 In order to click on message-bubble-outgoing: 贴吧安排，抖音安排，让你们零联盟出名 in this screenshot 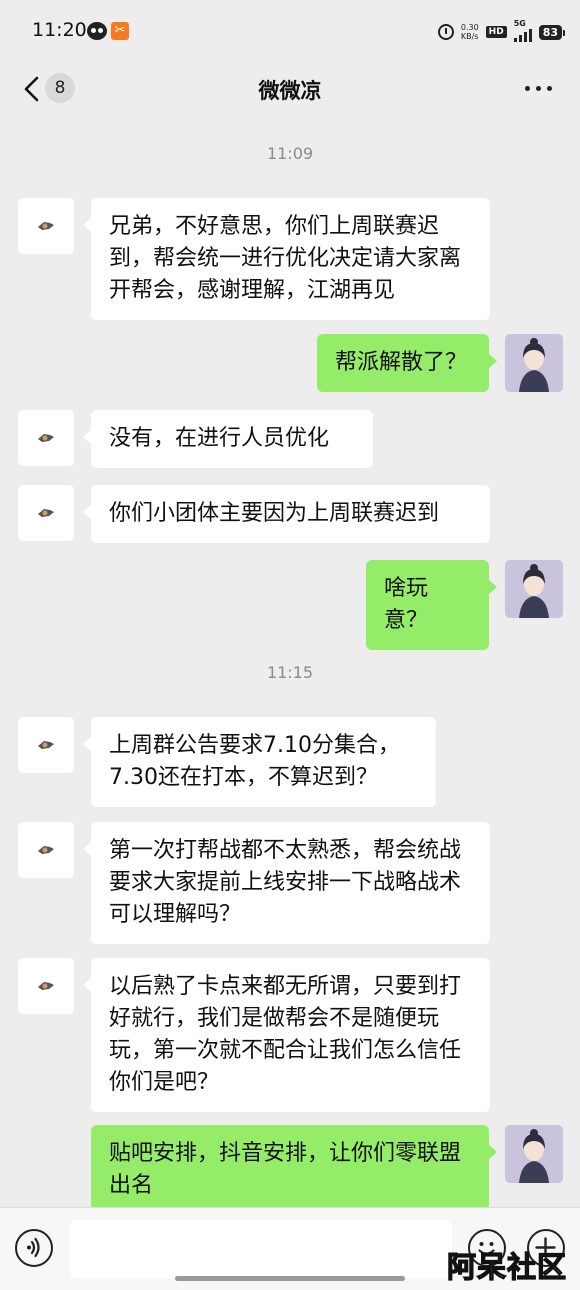, I will do `click(294, 1166)`.